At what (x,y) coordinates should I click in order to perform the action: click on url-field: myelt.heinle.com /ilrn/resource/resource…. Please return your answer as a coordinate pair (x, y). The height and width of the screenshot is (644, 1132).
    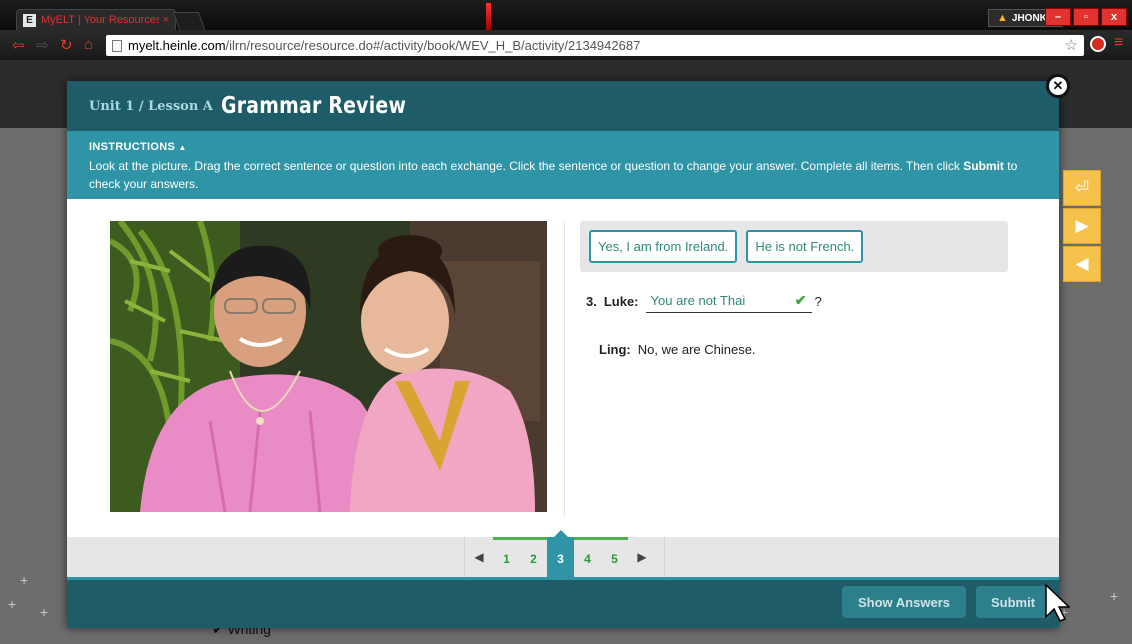
    Looking at the image, I should click on (595, 45).